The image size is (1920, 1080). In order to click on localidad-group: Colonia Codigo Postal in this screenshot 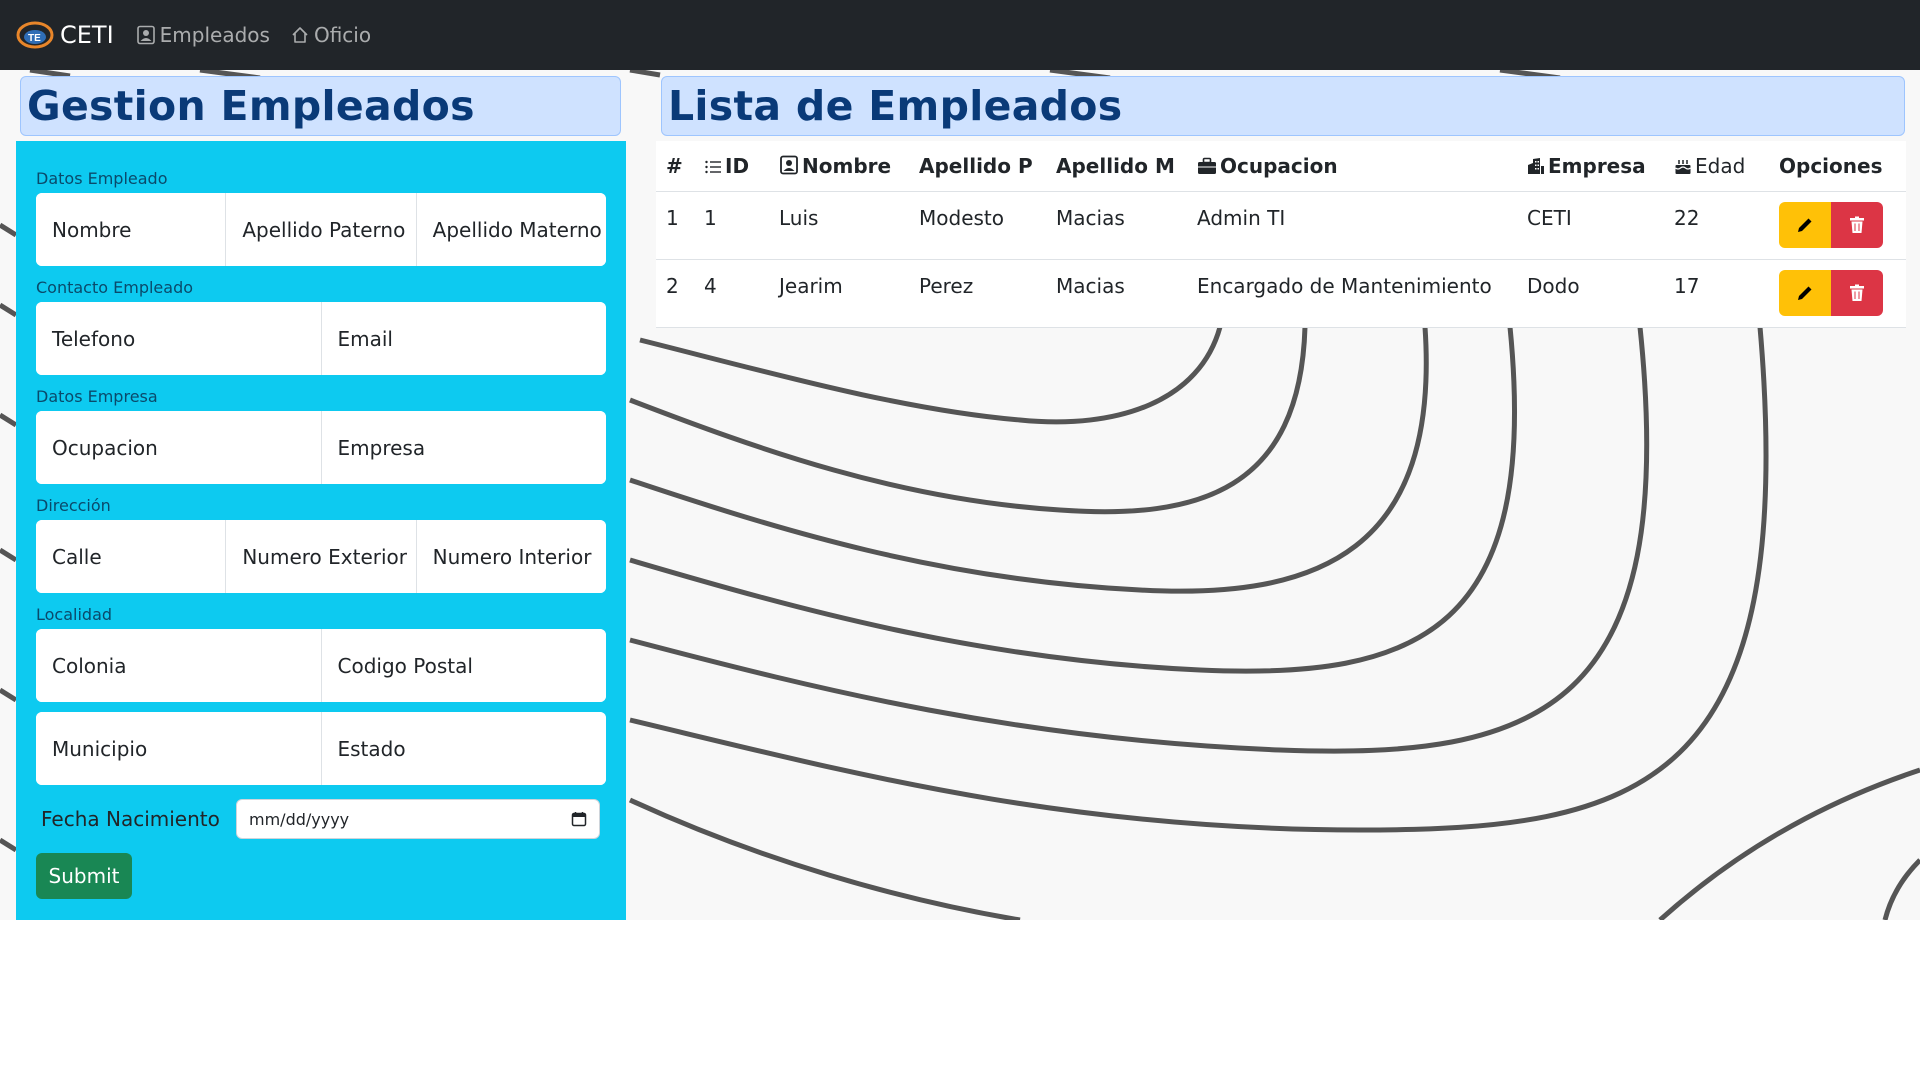, I will do `click(321, 665)`.